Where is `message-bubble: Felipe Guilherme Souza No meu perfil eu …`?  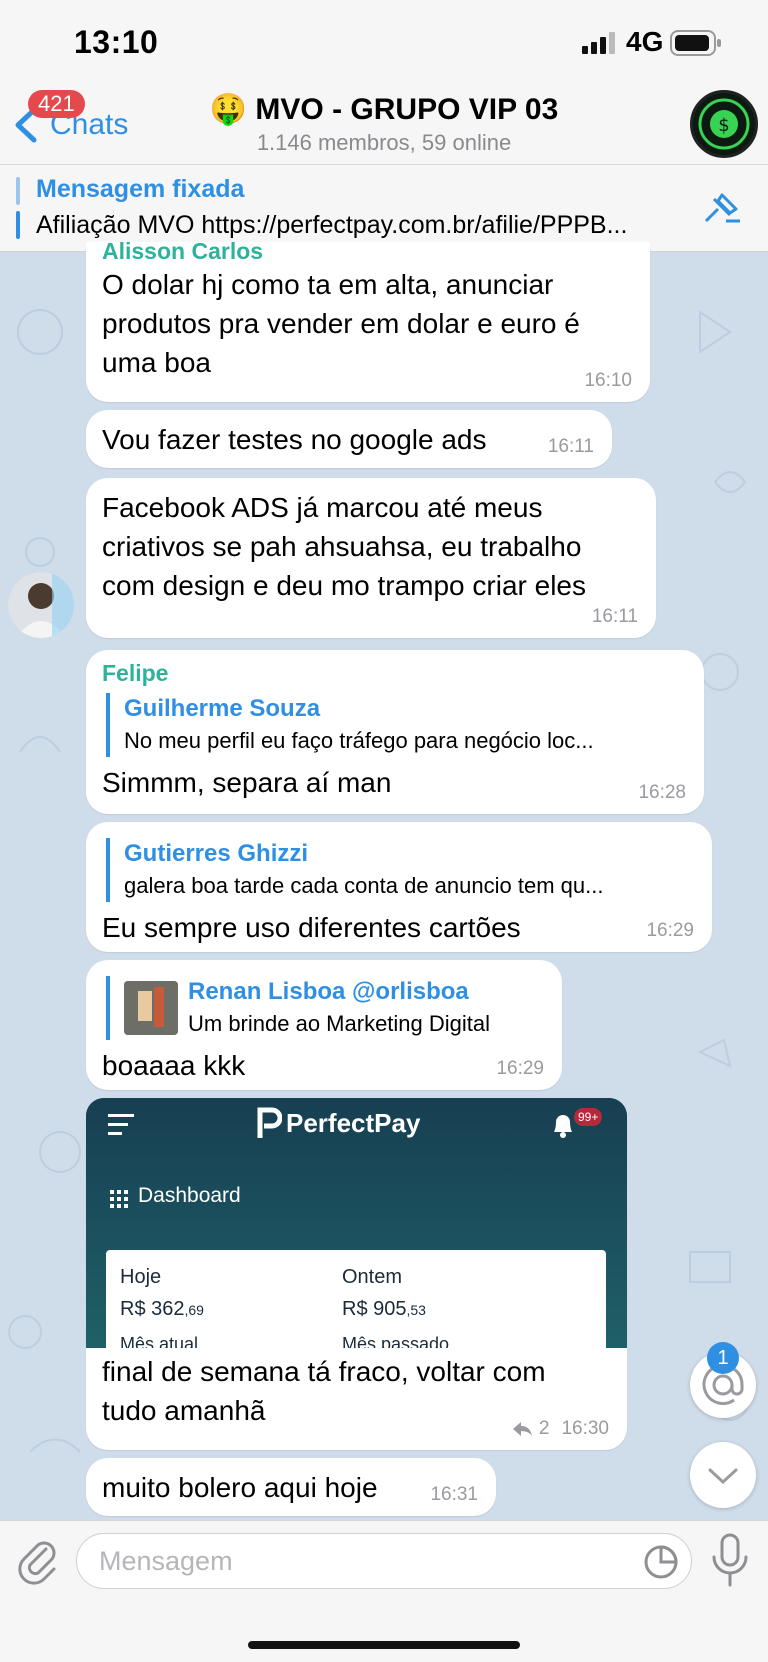
message-bubble: Felipe Guilherme Souza No meu perfil eu … is located at coordinates (395, 732).